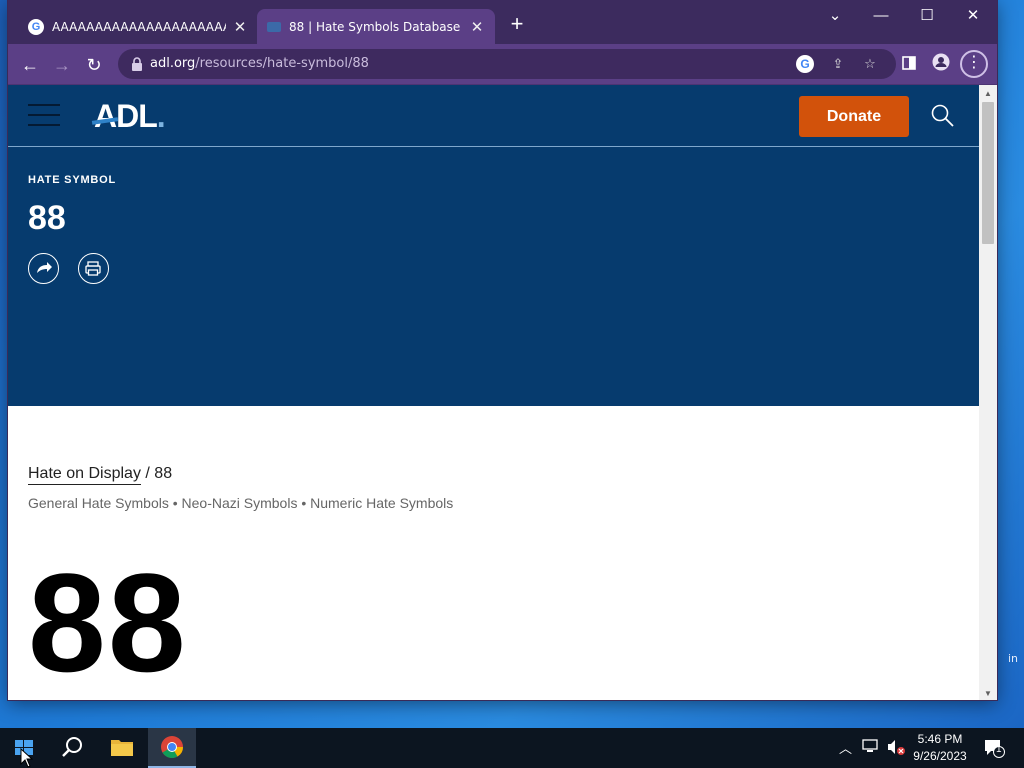 The height and width of the screenshot is (768, 1024). What do you see at coordinates (988, 173) in the screenshot?
I see `scrollbar-thumb` at bounding box center [988, 173].